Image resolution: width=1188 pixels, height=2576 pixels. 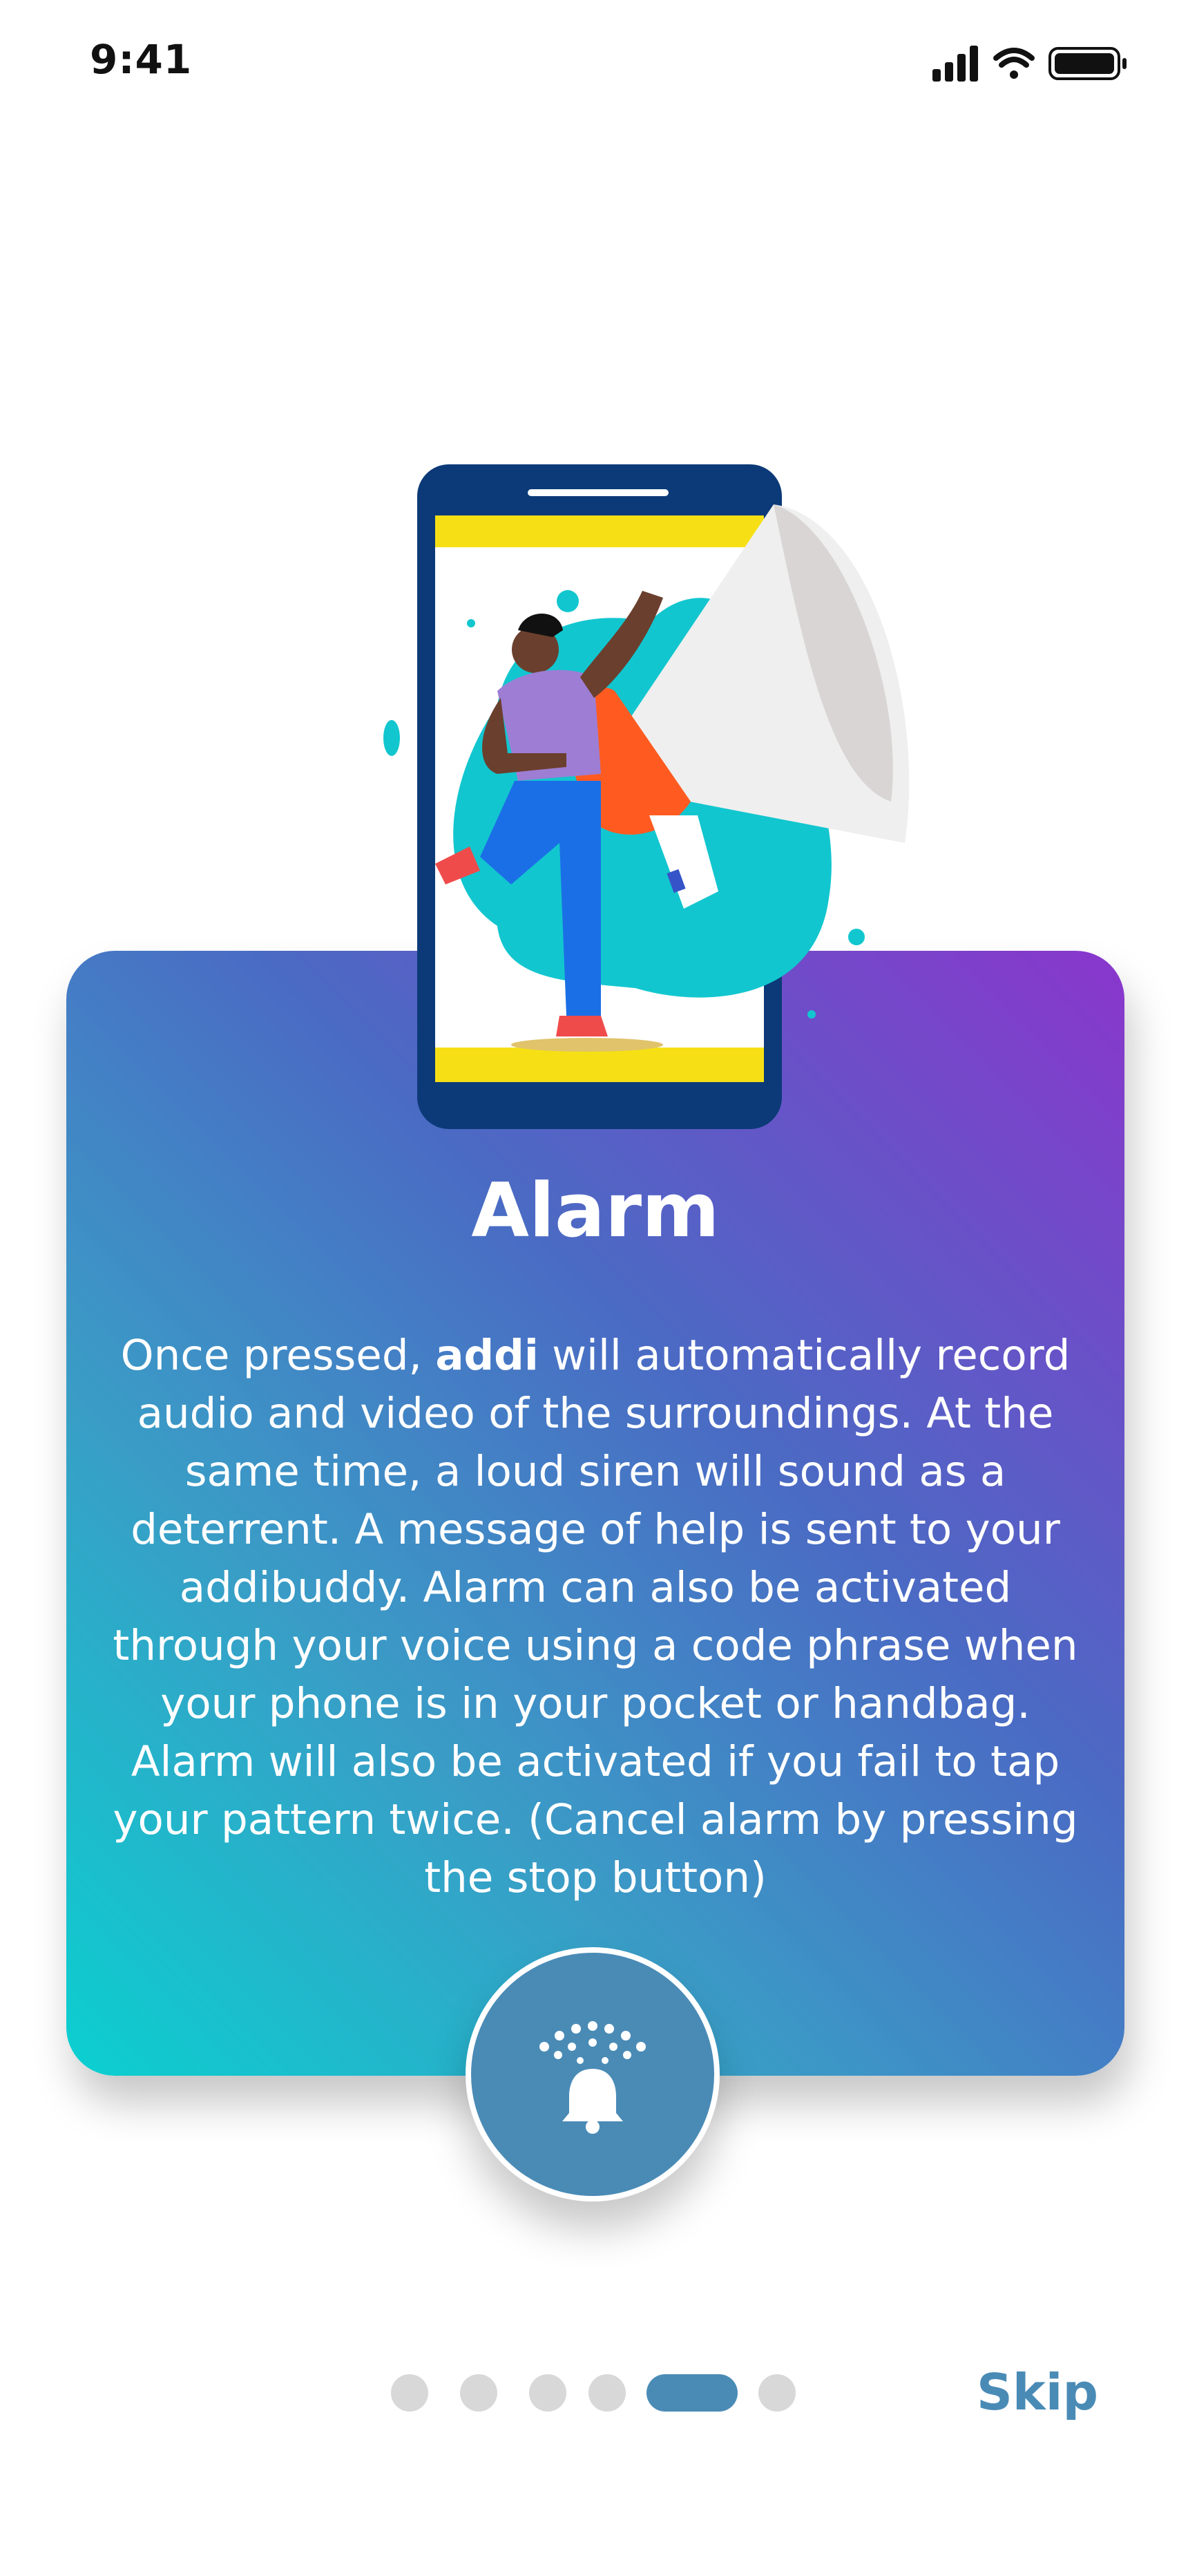 I want to click on description-prefix: Once pressed,, so click(x=278, y=1355).